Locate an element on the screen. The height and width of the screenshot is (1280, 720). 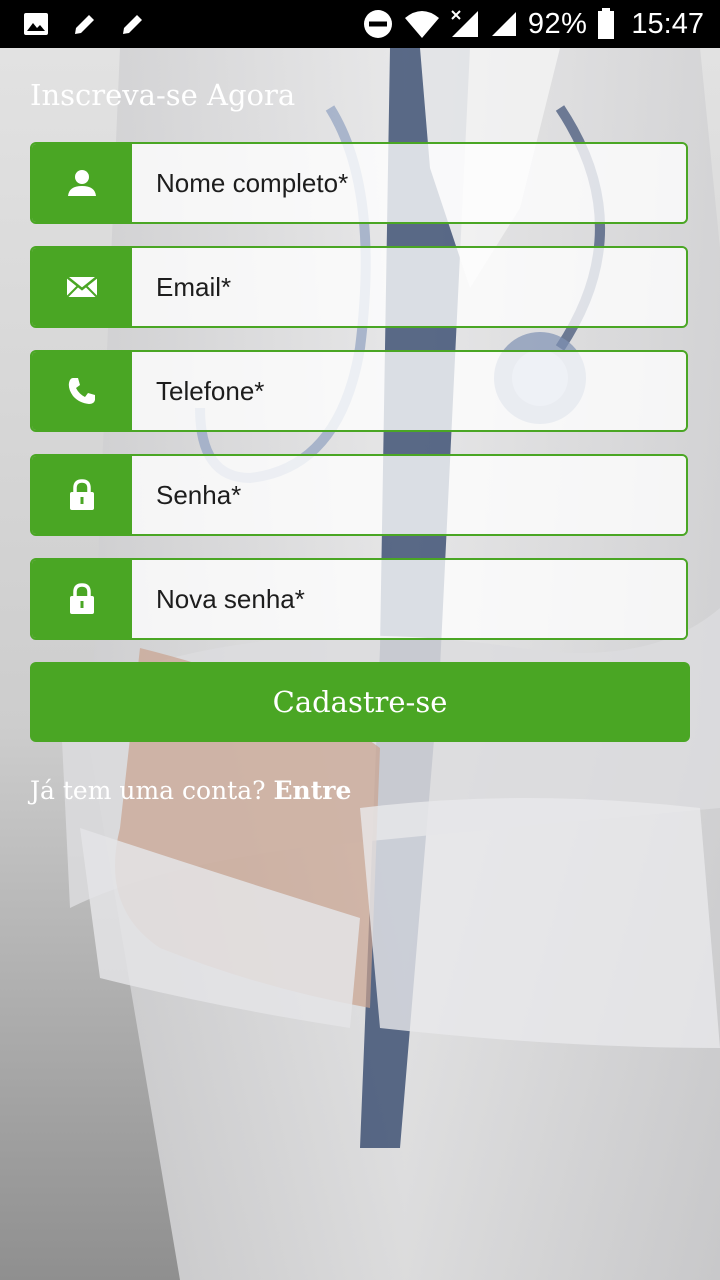
login-prompt-line: Já tem uma conta? Entre is located at coordinates (190, 790).